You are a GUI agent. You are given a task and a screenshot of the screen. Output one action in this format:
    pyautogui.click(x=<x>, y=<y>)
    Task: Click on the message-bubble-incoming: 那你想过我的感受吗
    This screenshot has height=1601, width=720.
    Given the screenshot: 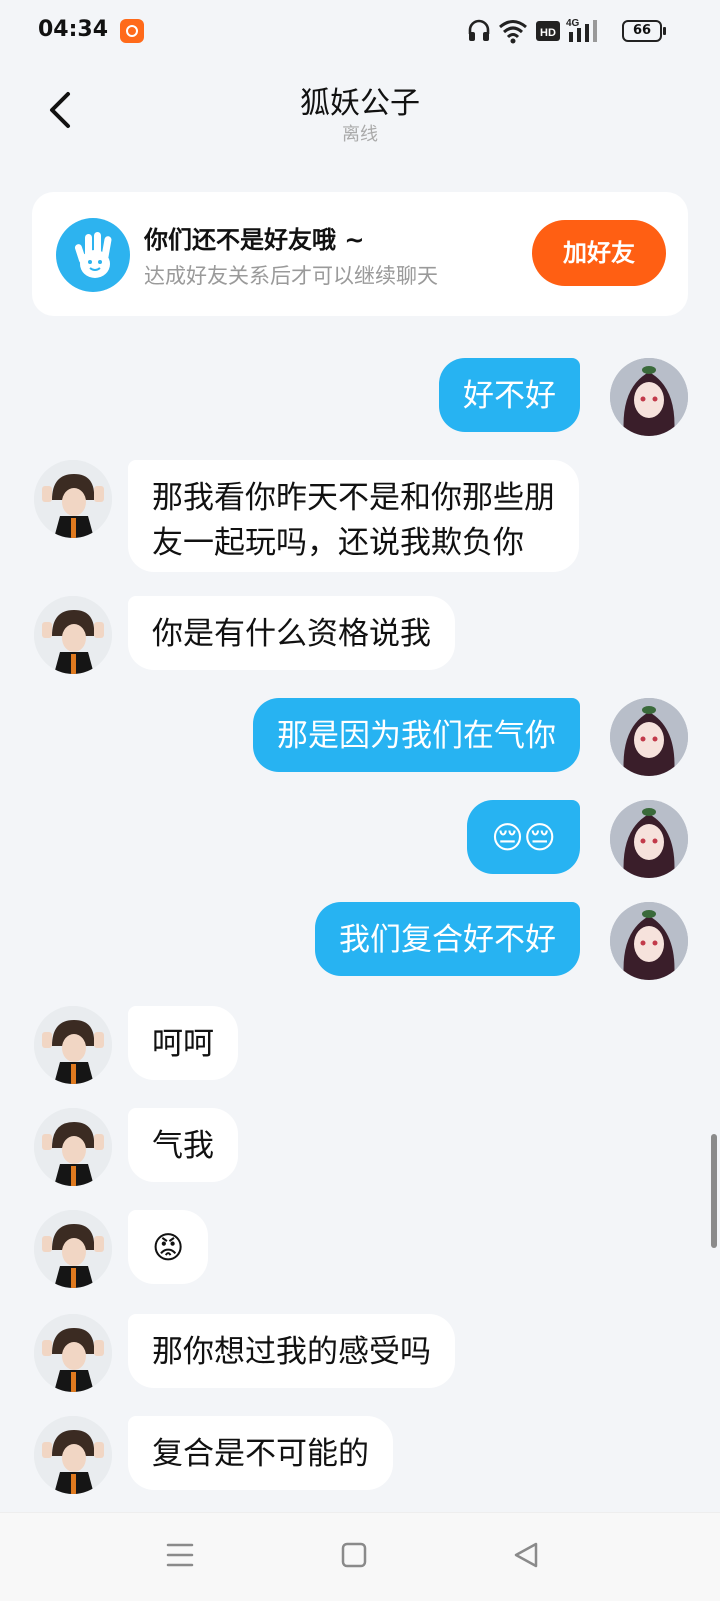 What is the action you would take?
    pyautogui.click(x=291, y=1351)
    